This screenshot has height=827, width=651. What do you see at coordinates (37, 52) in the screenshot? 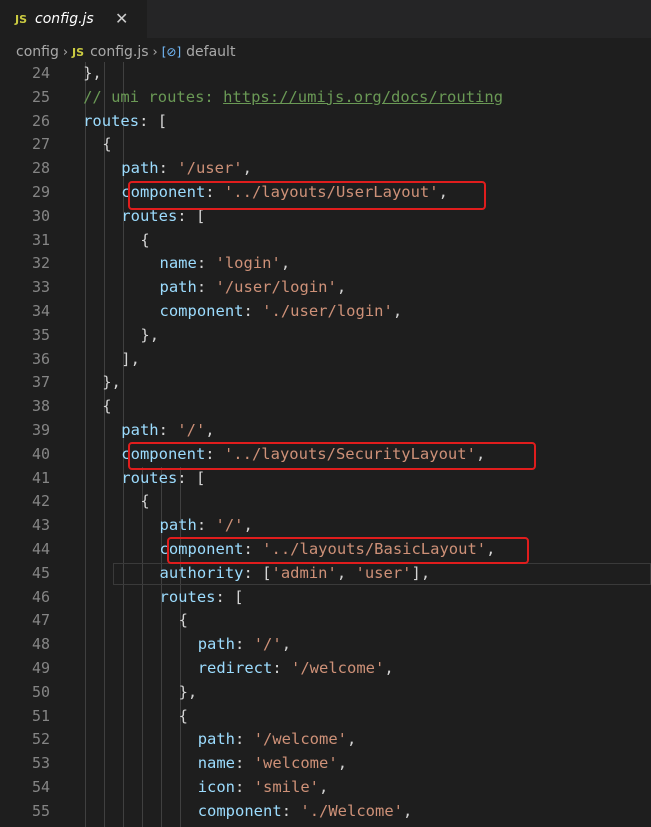
I see `breadcrumb-folder: config` at bounding box center [37, 52].